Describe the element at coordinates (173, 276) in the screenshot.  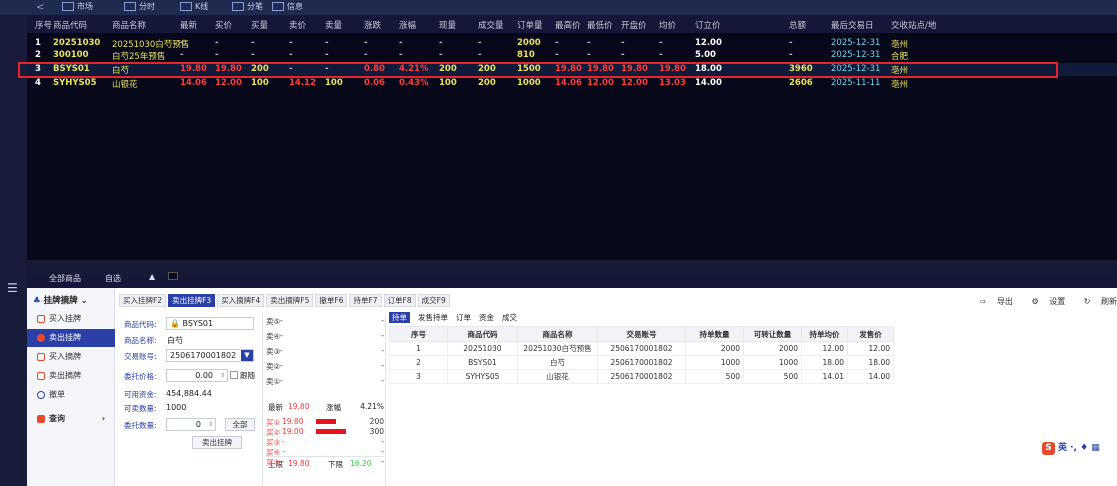
I see `square-toggle` at that location.